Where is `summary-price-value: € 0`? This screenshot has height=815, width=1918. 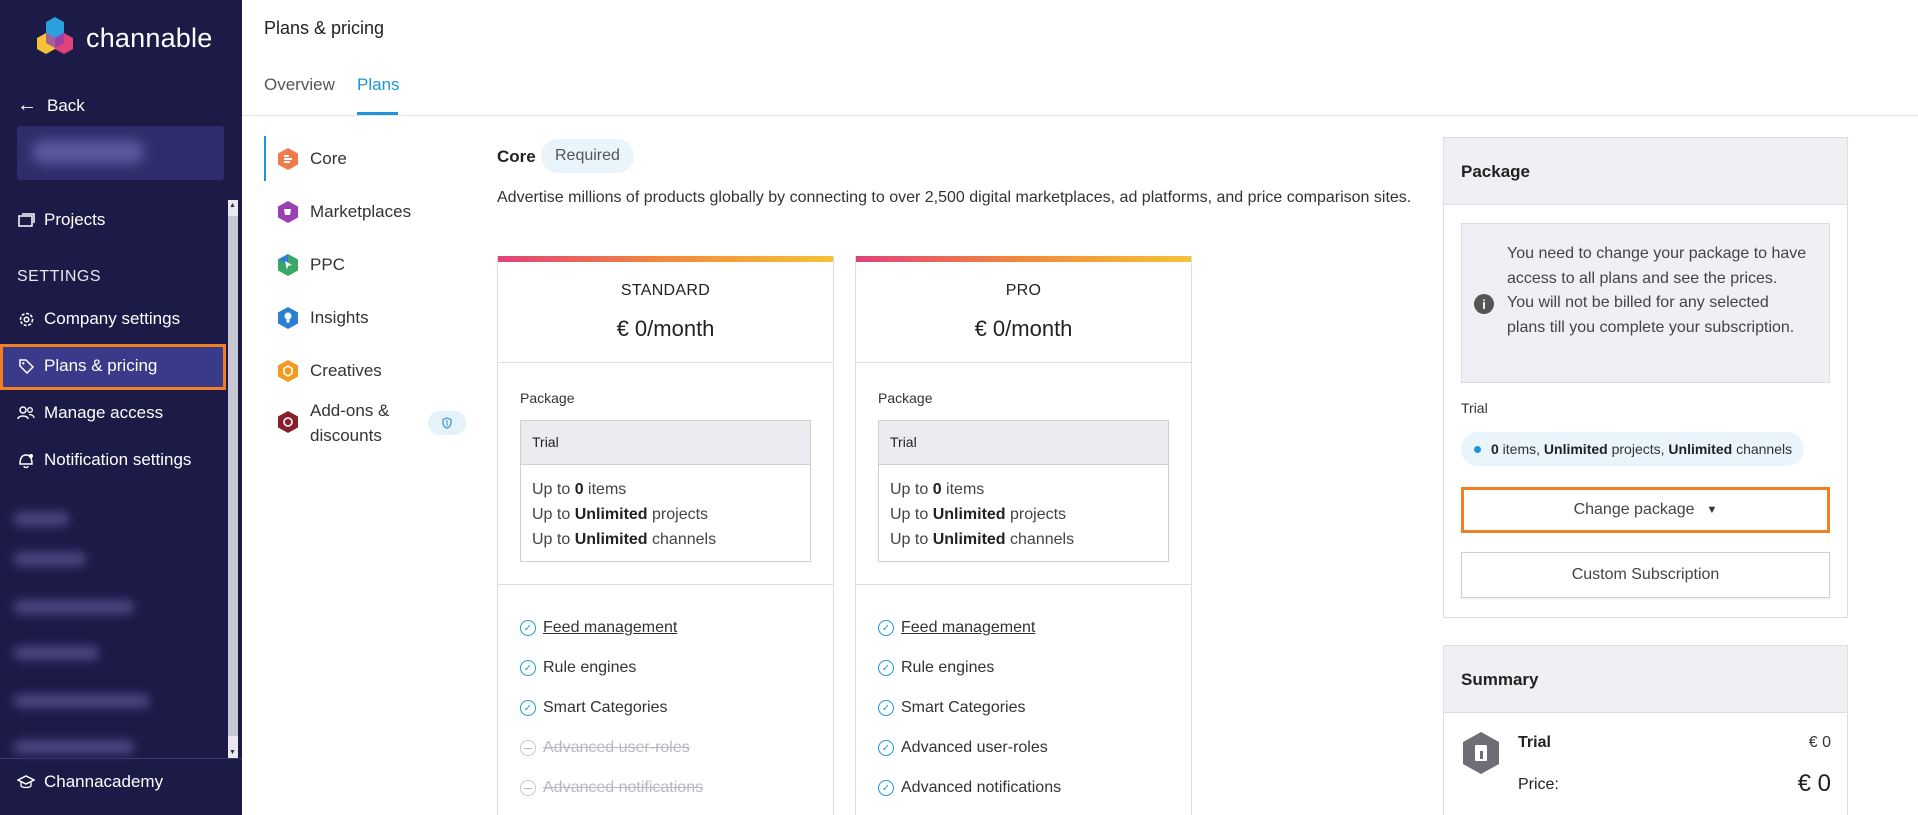 summary-price-value: € 0 is located at coordinates (1814, 783).